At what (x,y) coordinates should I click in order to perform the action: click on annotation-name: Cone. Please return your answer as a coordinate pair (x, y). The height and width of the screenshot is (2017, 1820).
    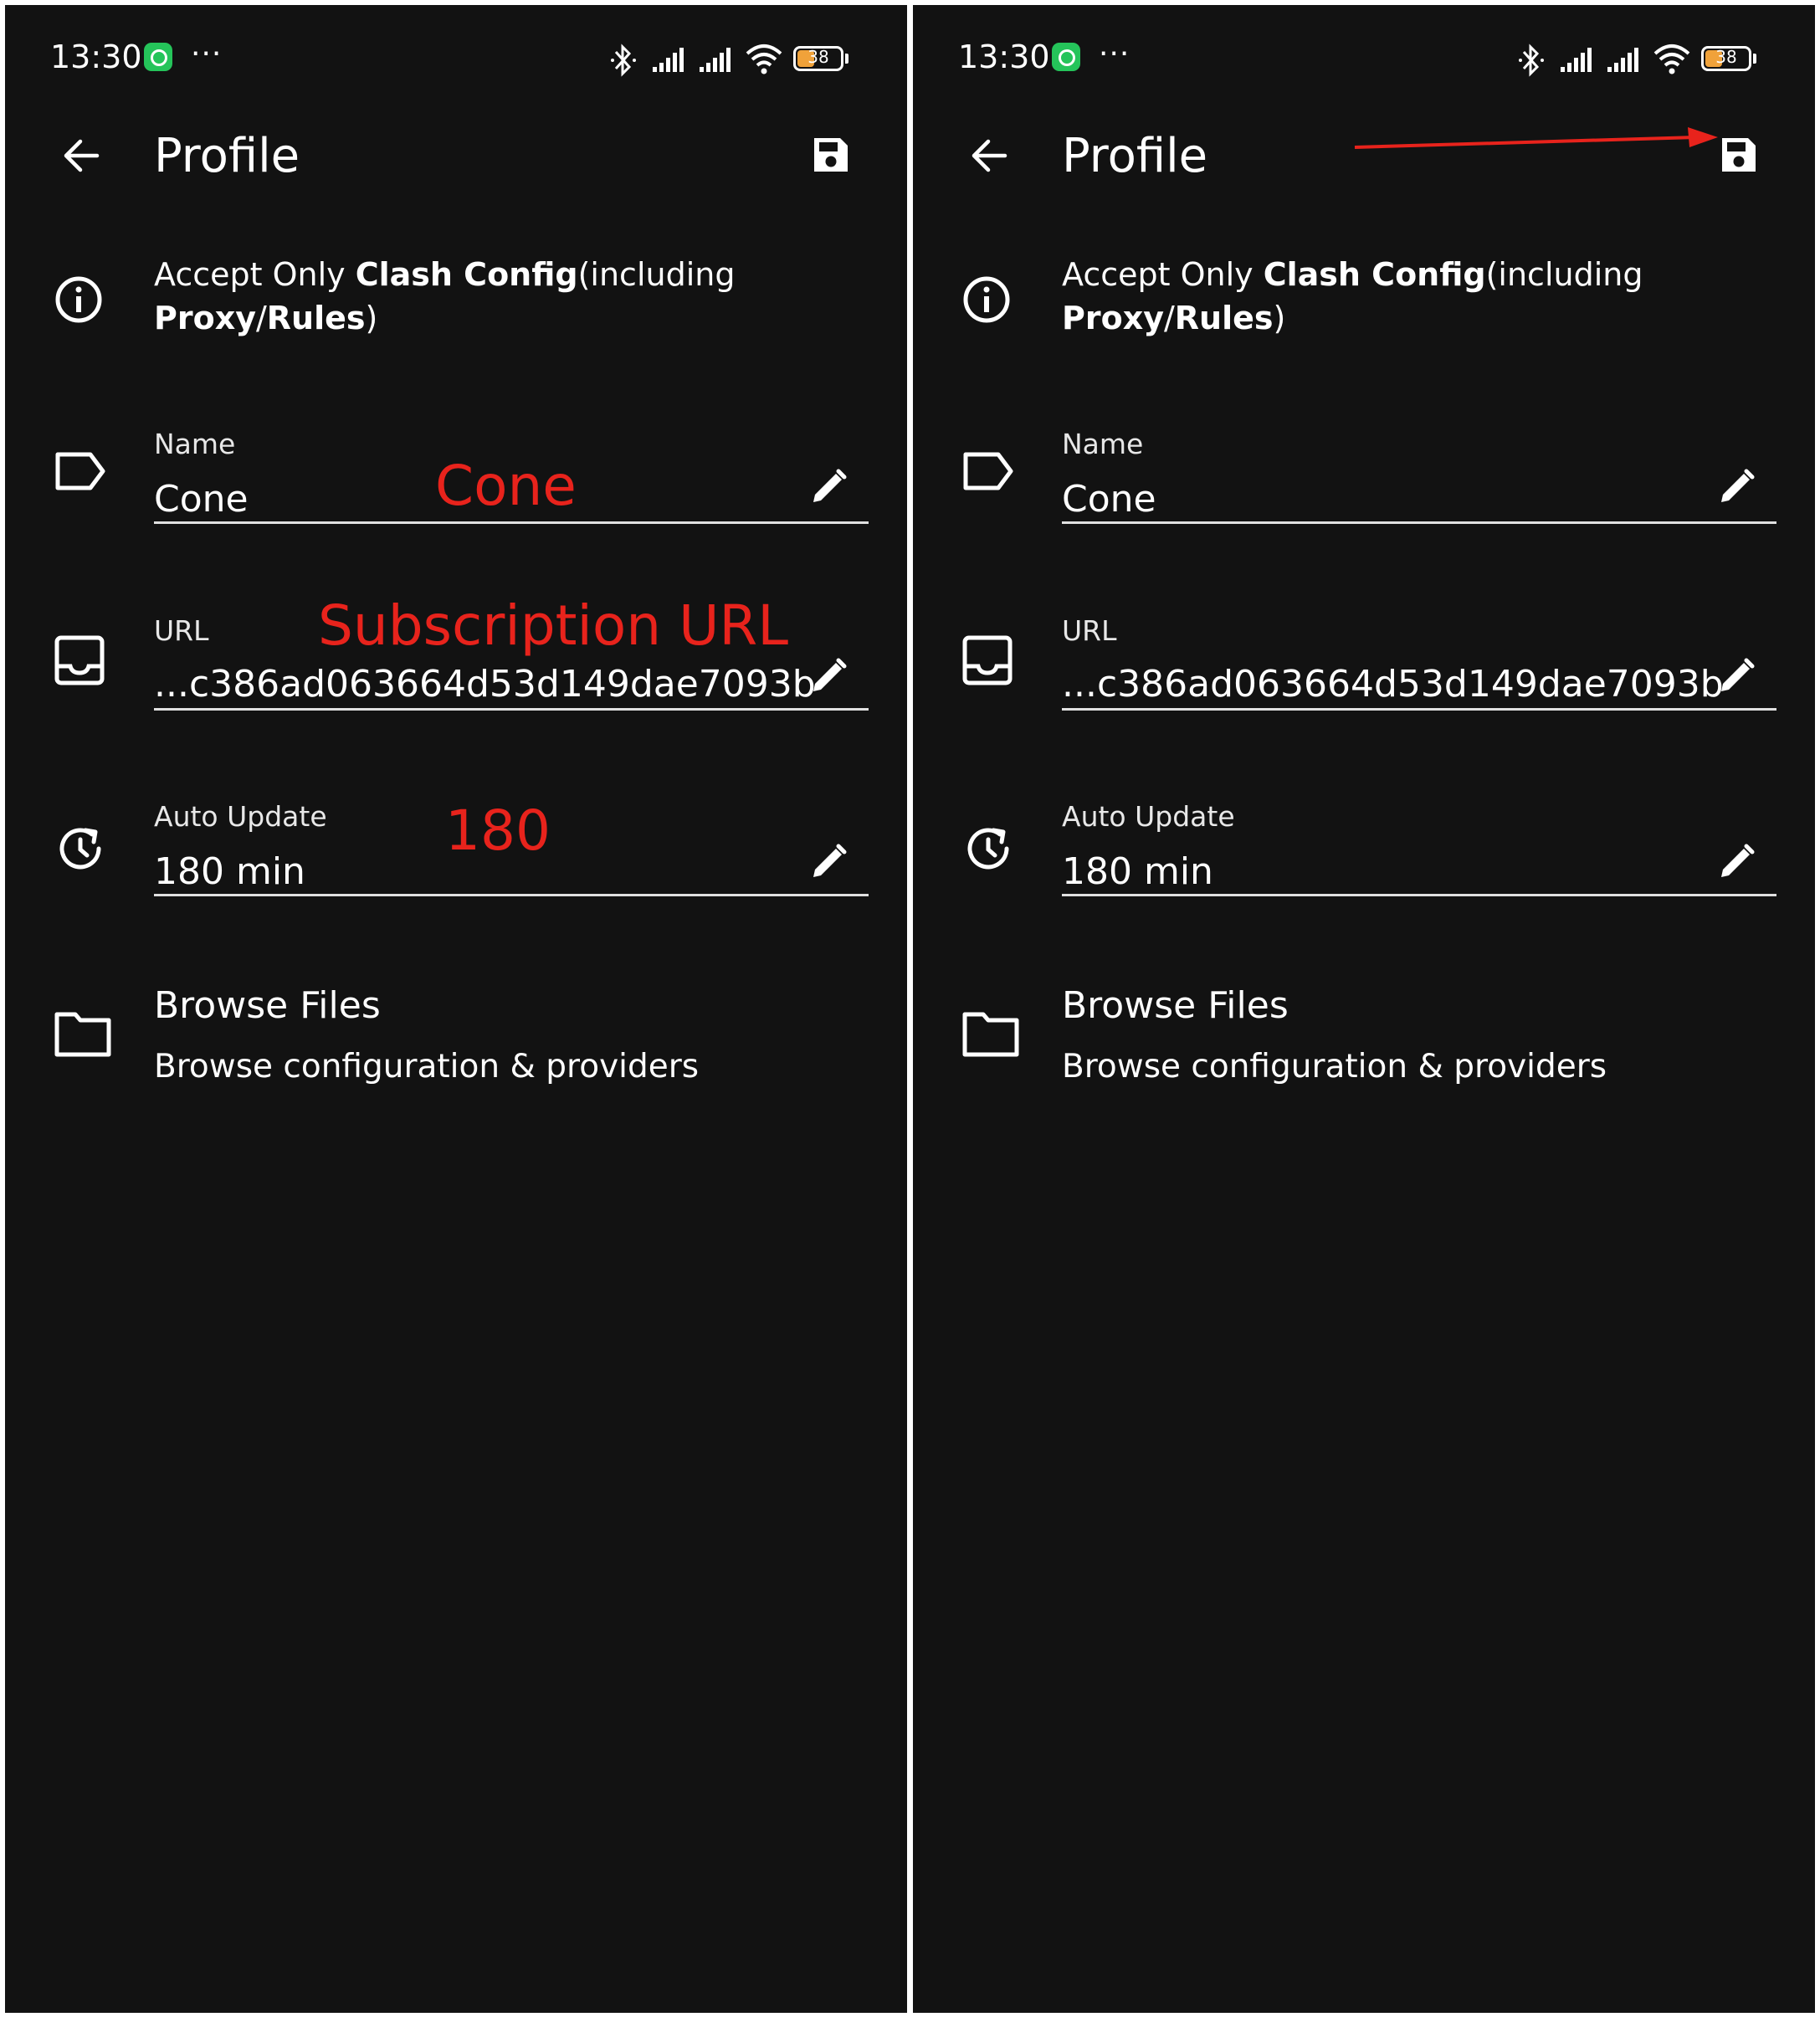
    Looking at the image, I should click on (506, 486).